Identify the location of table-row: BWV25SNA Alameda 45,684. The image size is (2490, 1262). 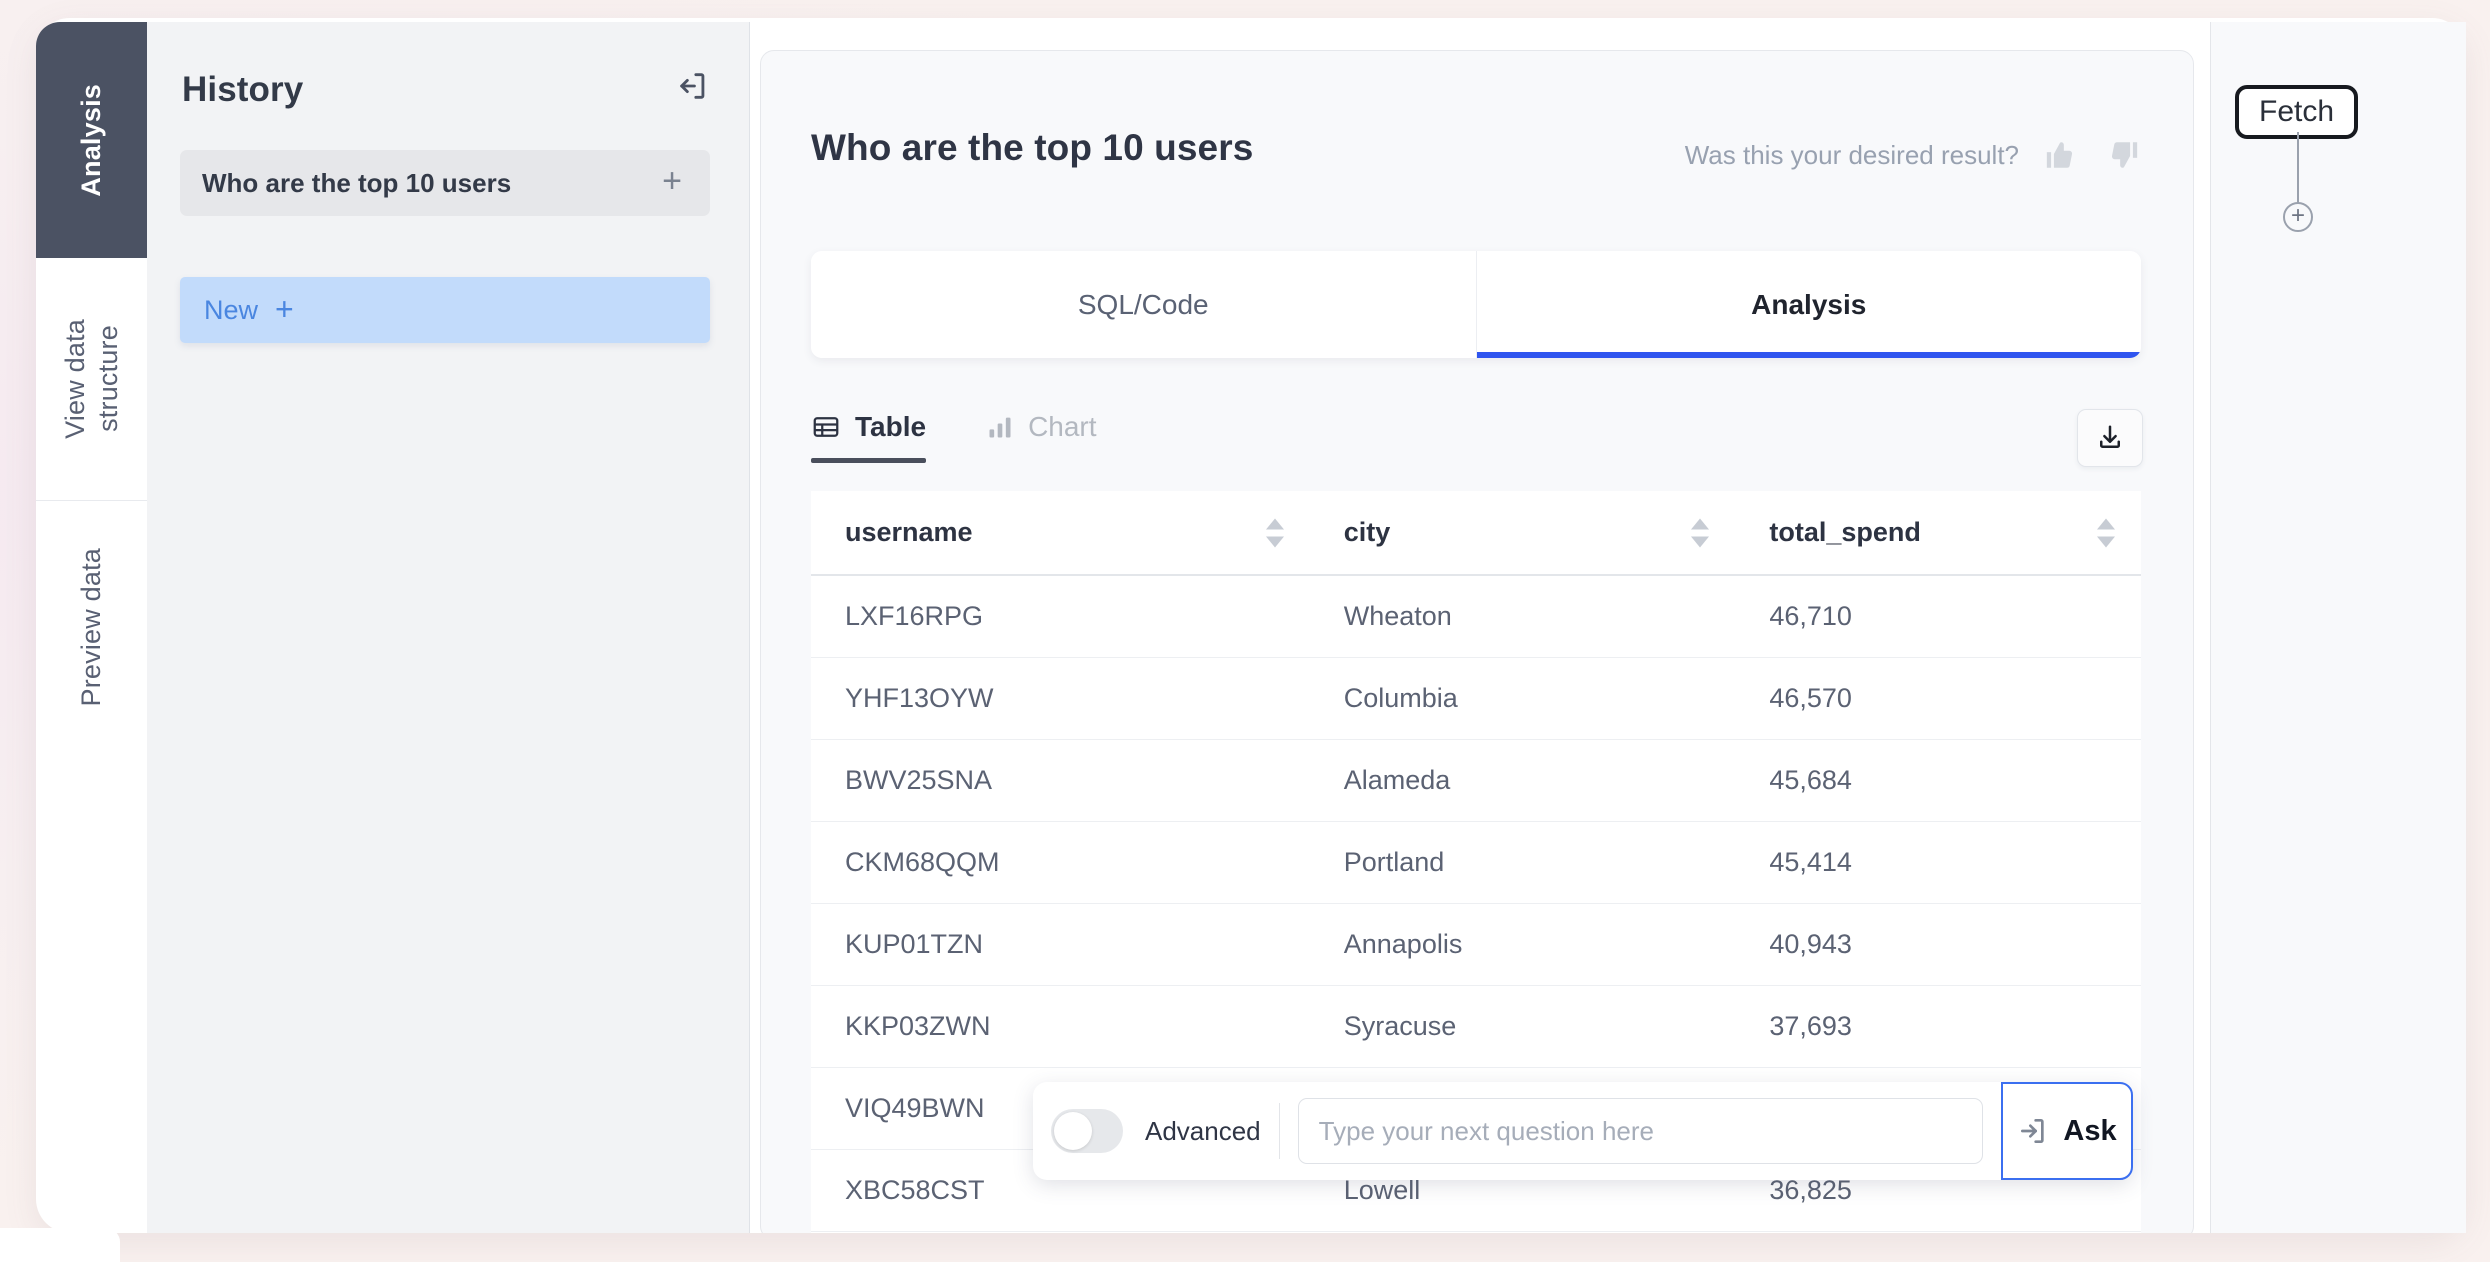
(1476, 780).